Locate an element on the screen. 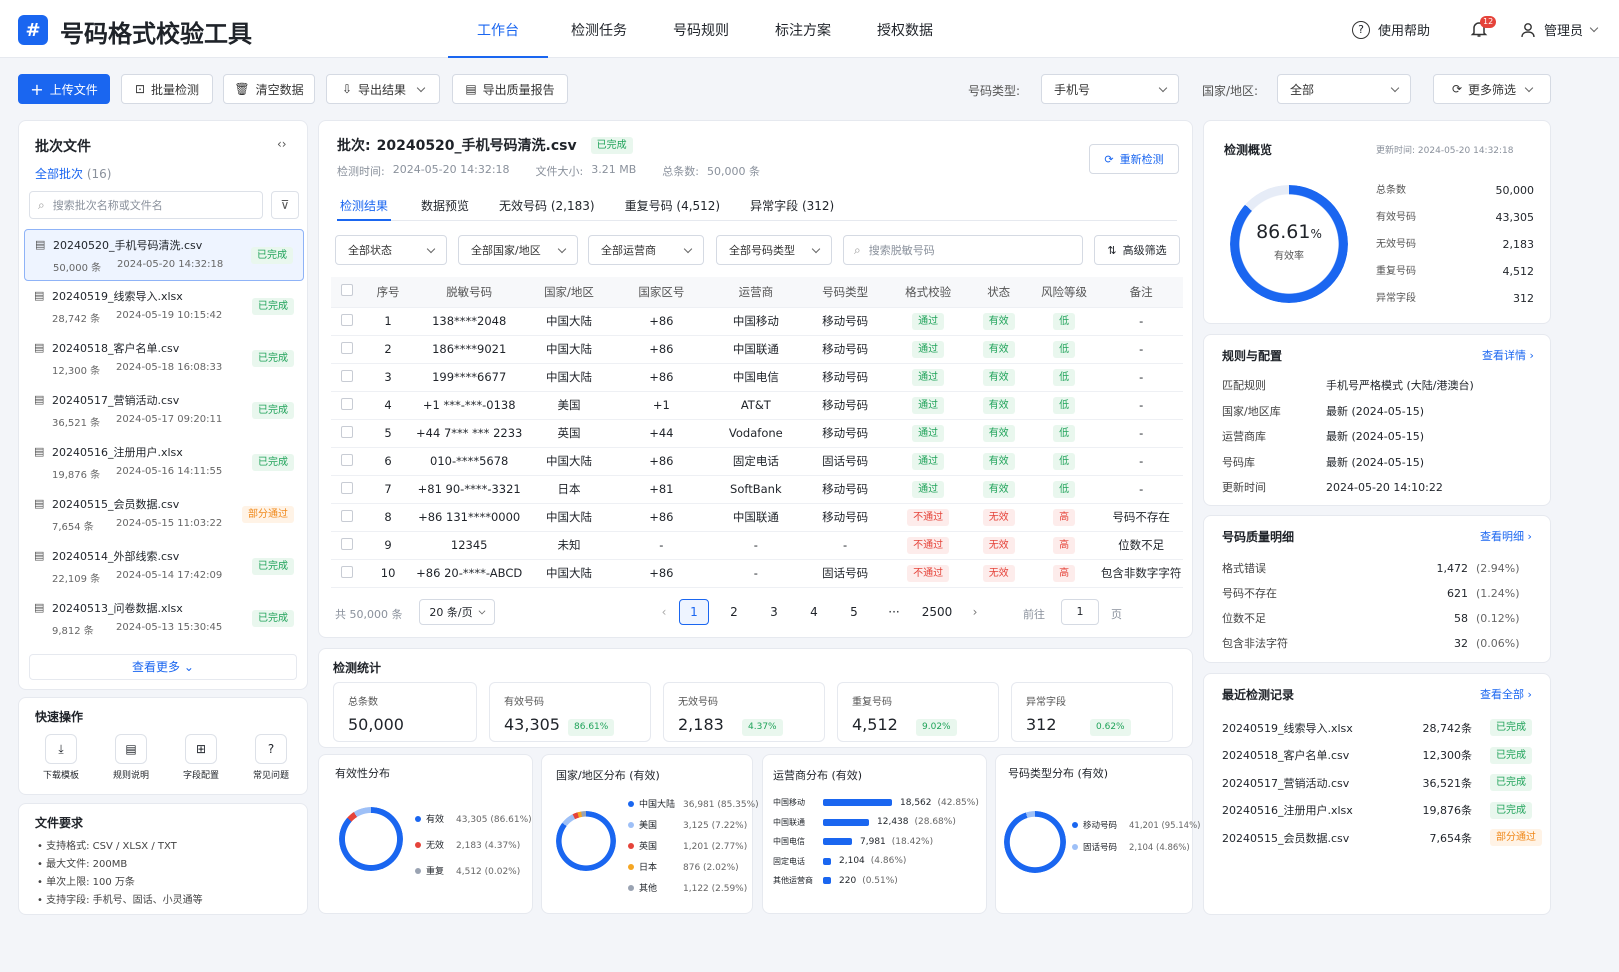 The height and width of the screenshot is (972, 1619). table-row: 2 186****9021 中国大陆 +86 中国联通 移动号码 通过 有效 低 - is located at coordinates (757, 349).